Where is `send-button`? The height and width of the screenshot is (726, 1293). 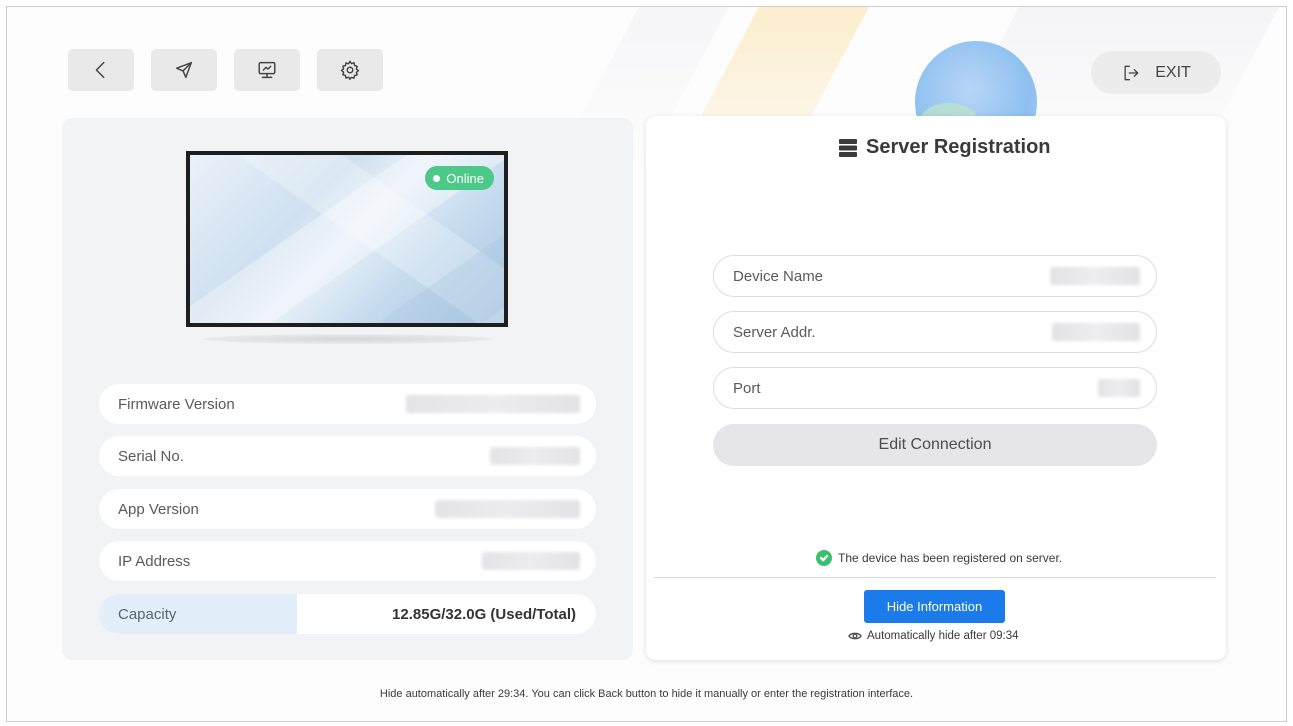 send-button is located at coordinates (184, 70).